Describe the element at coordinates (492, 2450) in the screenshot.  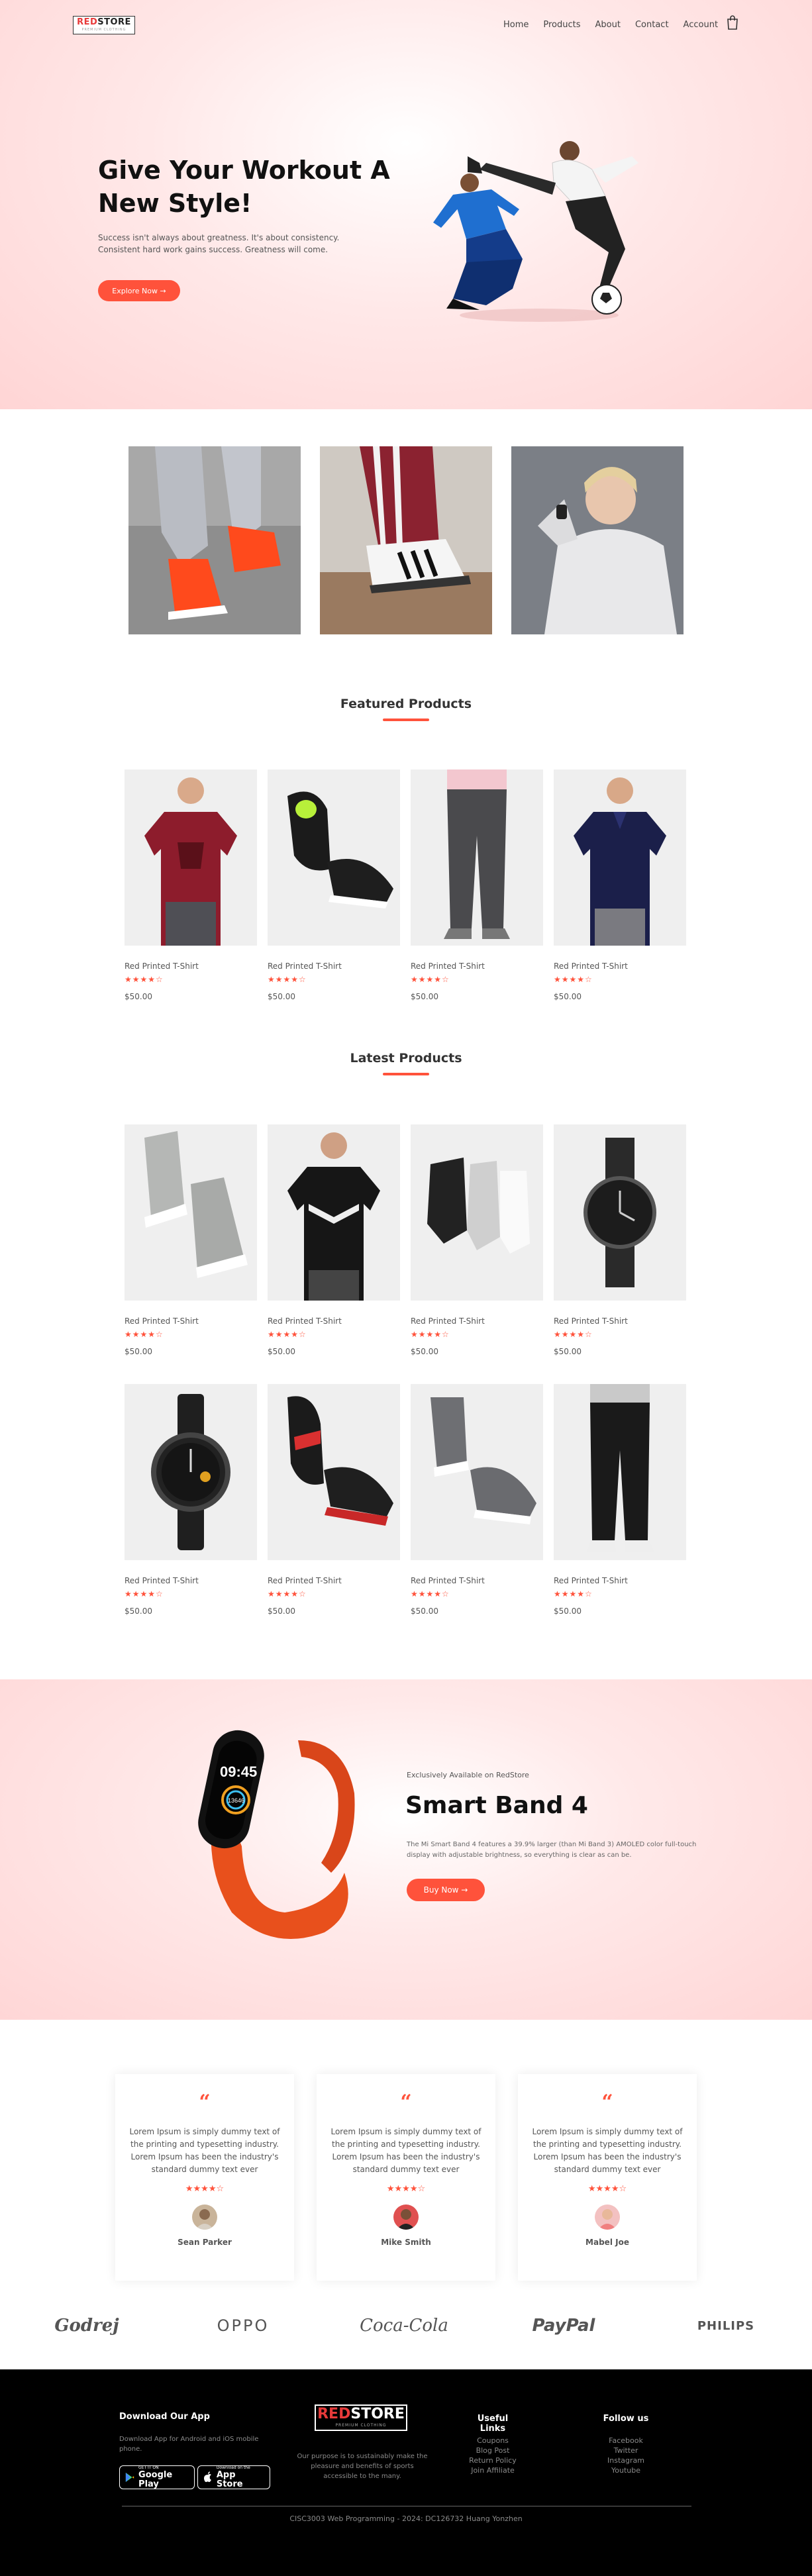
I see `link-blog-post: Blog Post` at that location.